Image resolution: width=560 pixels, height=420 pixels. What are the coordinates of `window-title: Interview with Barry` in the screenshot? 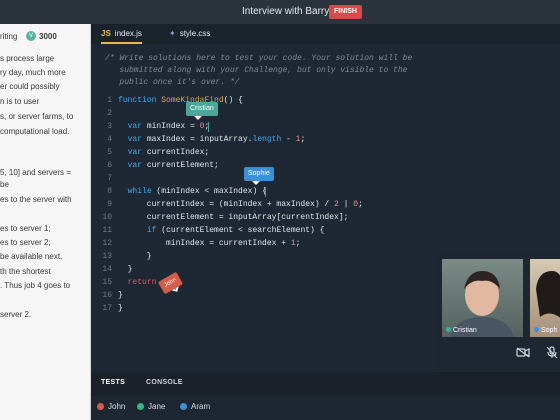 It's located at (286, 11).